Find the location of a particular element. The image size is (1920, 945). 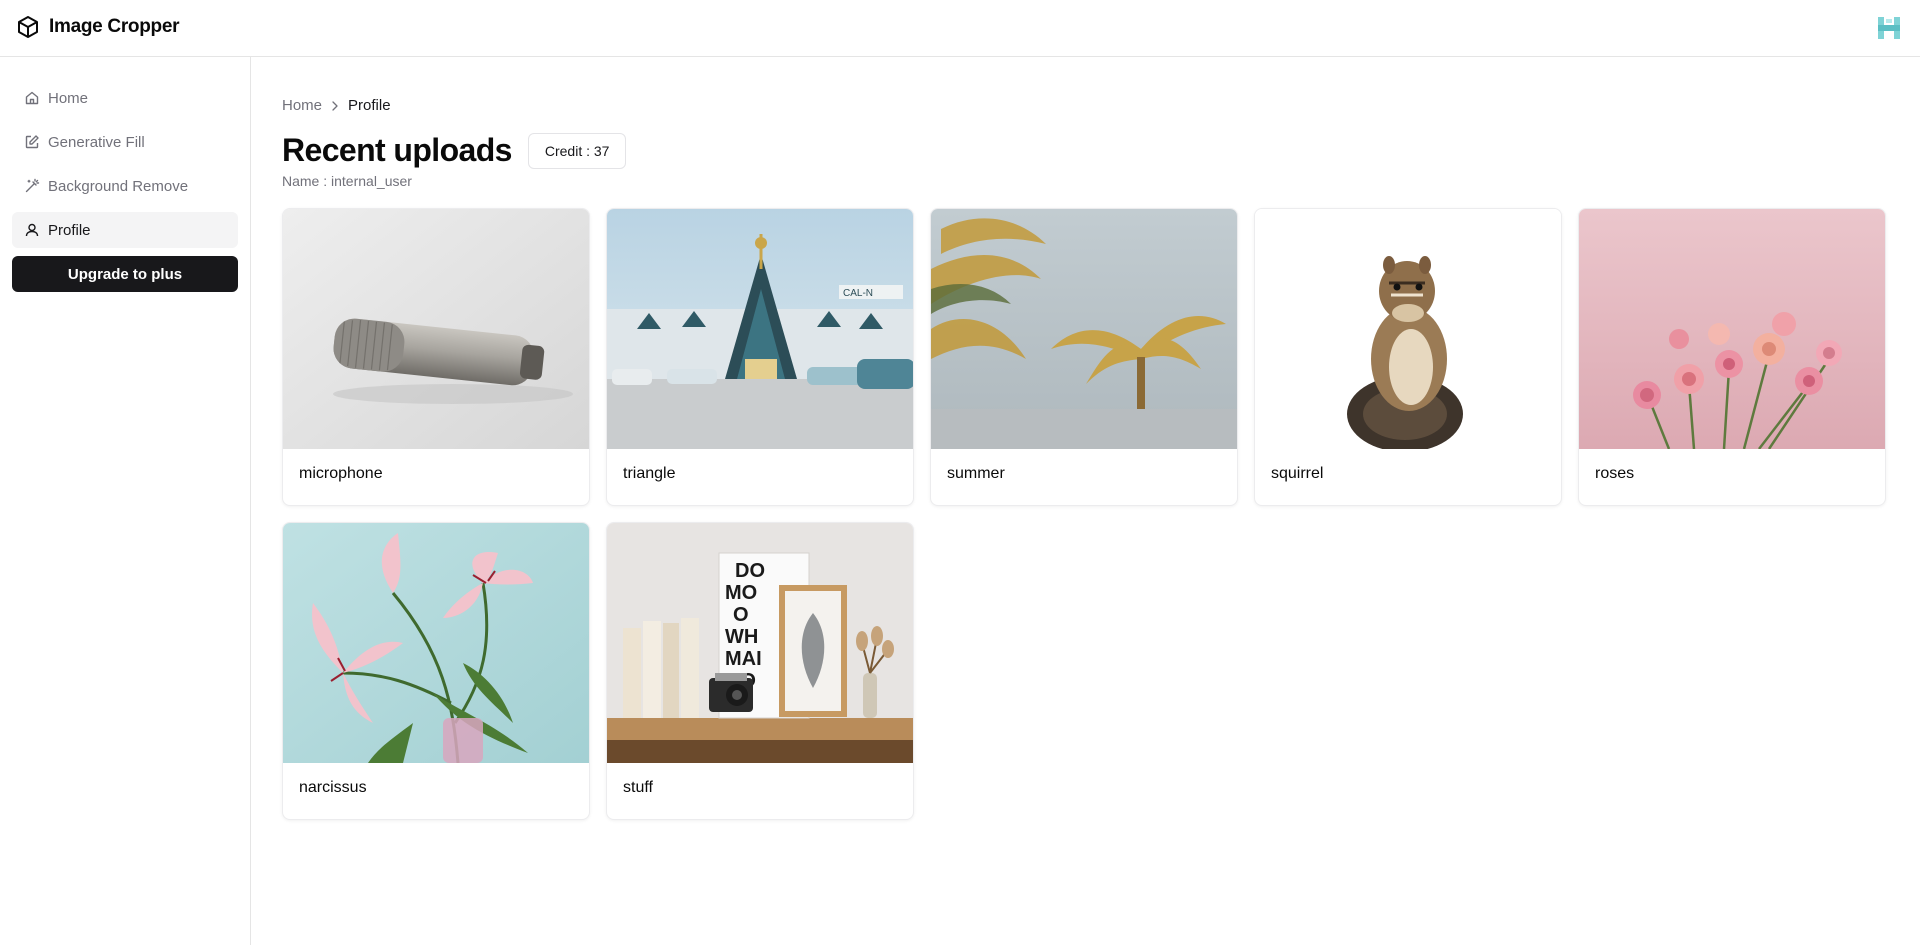

app-brand: Image Cropper is located at coordinates (97, 27).